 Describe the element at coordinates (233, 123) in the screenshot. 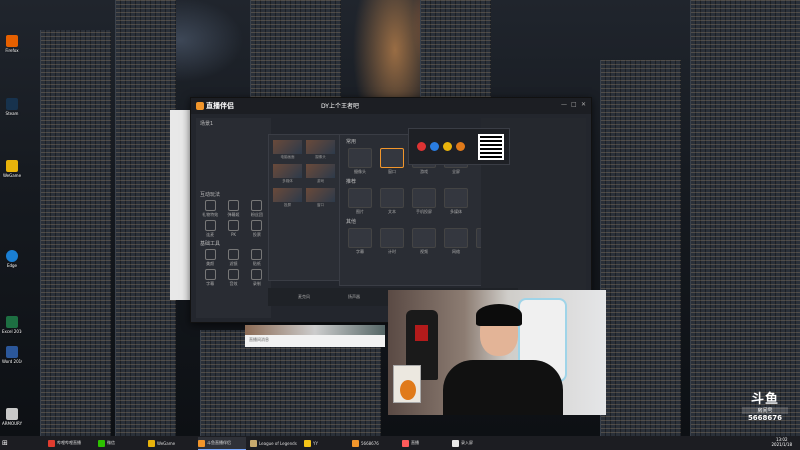

I see `scene-label: 场景1` at that location.